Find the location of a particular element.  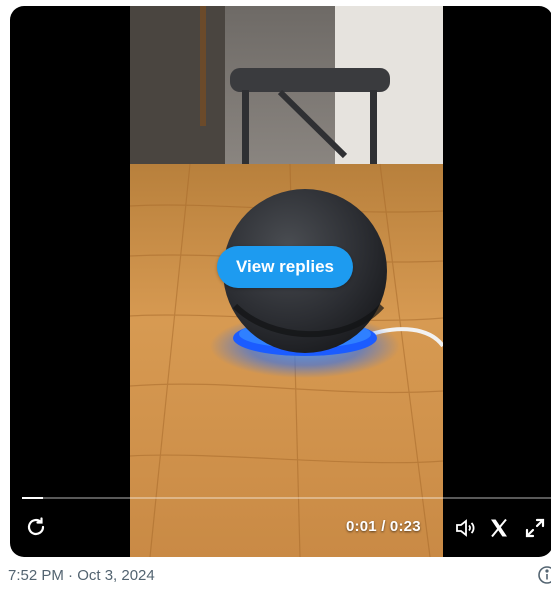

progress-bar-fill is located at coordinates (33, 498).